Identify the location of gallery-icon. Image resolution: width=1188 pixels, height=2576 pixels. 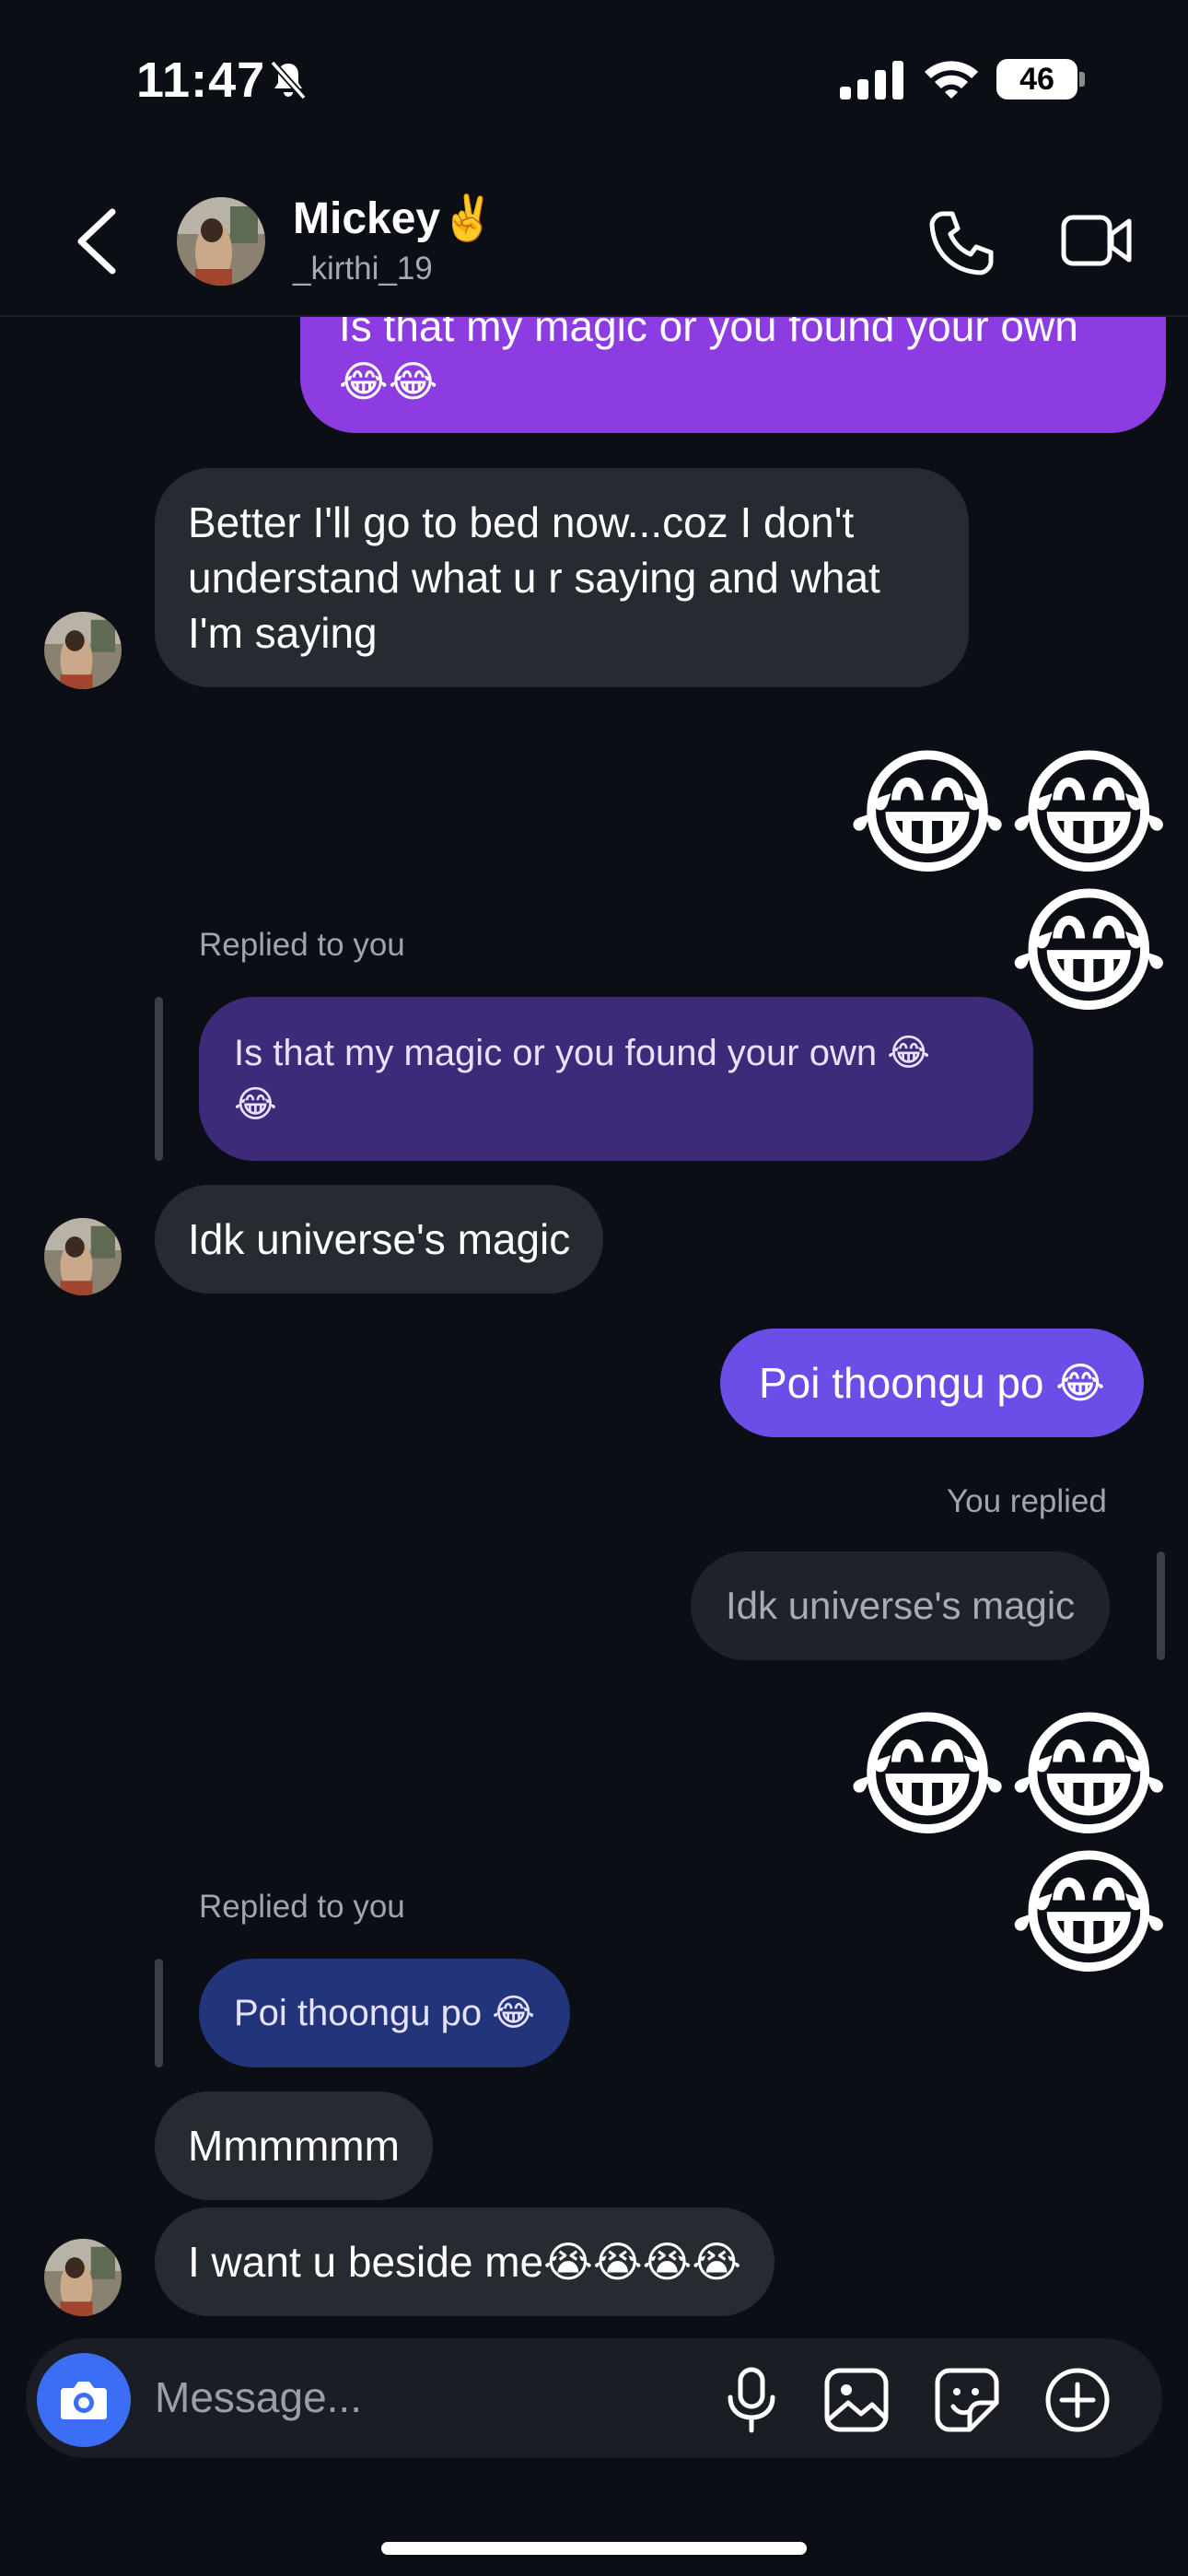
(856, 2400).